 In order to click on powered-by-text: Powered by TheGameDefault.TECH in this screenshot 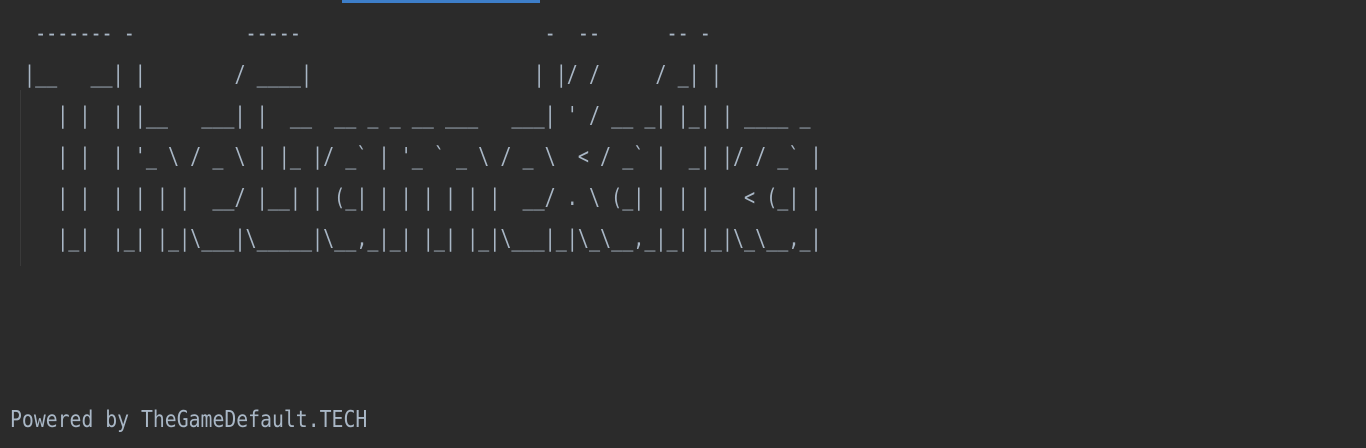, I will do `click(189, 420)`.